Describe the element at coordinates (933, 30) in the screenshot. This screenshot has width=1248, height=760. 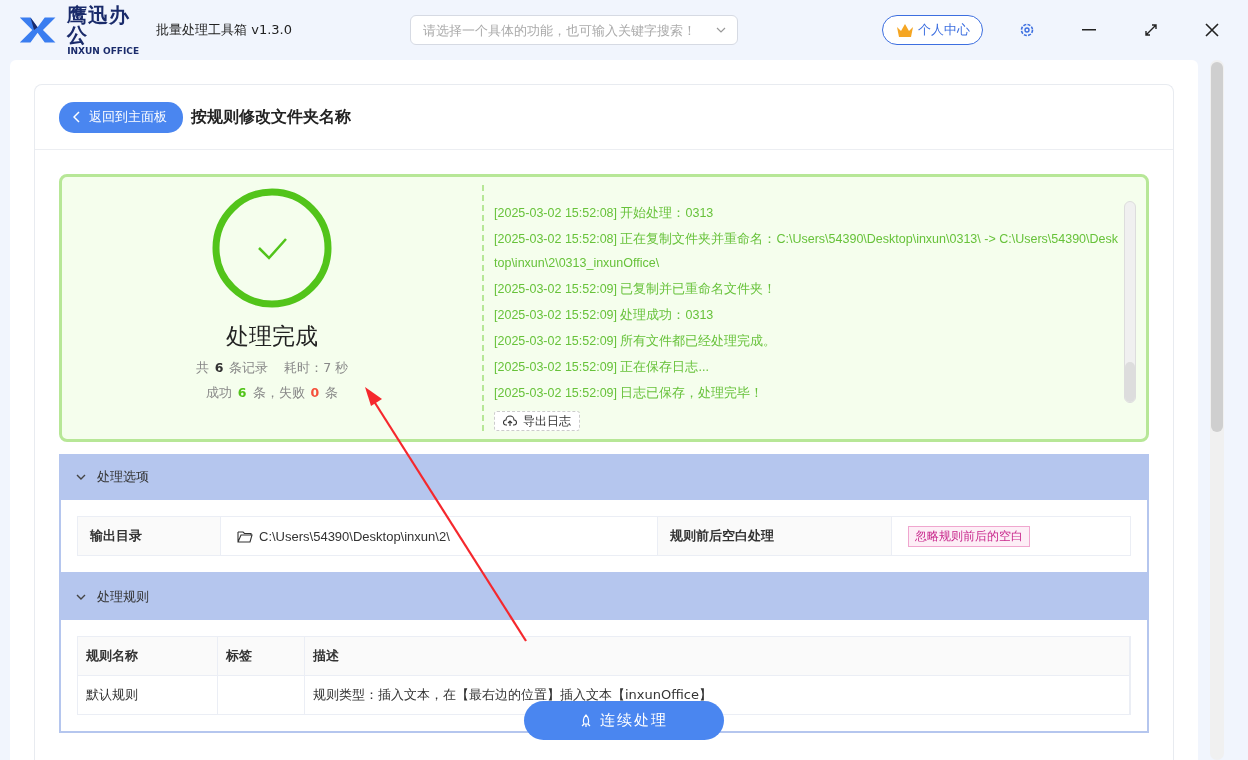
I see `user-center-button: 个人中心` at that location.